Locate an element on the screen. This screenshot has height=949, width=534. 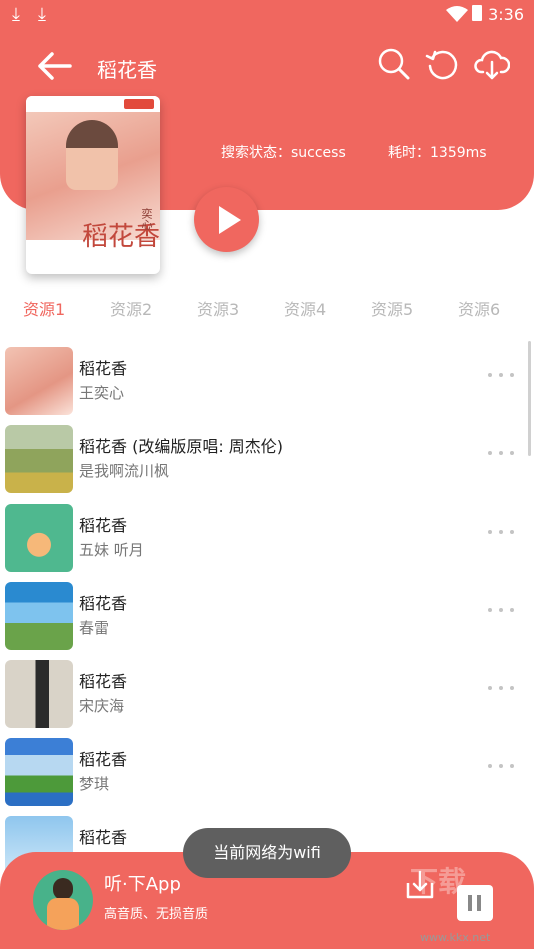
refresh-icon is located at coordinates (442, 64).